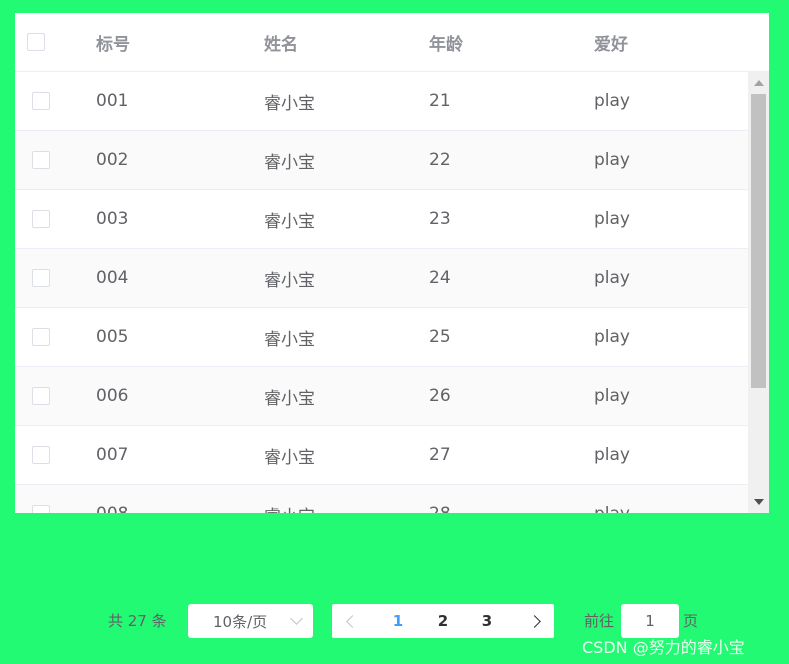 Image resolution: width=789 pixels, height=664 pixels. I want to click on watermark: CSDN @努力的睿小宝, so click(663, 647).